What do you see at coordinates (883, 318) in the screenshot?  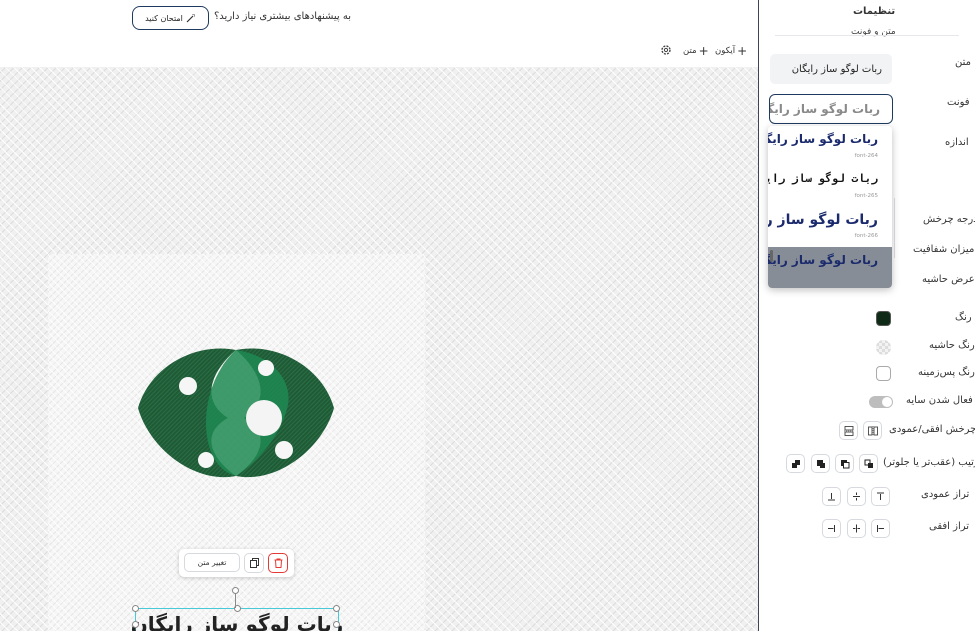 I see `color-swatch` at bounding box center [883, 318].